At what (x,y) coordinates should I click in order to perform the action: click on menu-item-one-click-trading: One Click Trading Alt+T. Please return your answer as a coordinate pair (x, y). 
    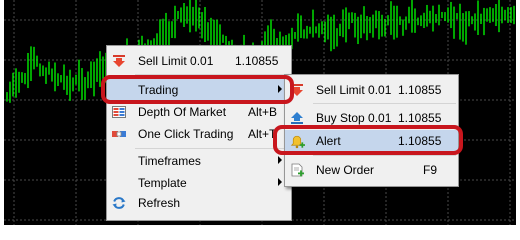
    Looking at the image, I should click on (199, 134).